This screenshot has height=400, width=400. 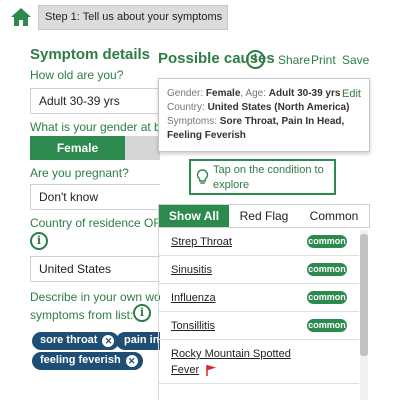 What do you see at coordinates (82, 315) in the screenshot?
I see `describe-question-line2: symptoms from list:` at bounding box center [82, 315].